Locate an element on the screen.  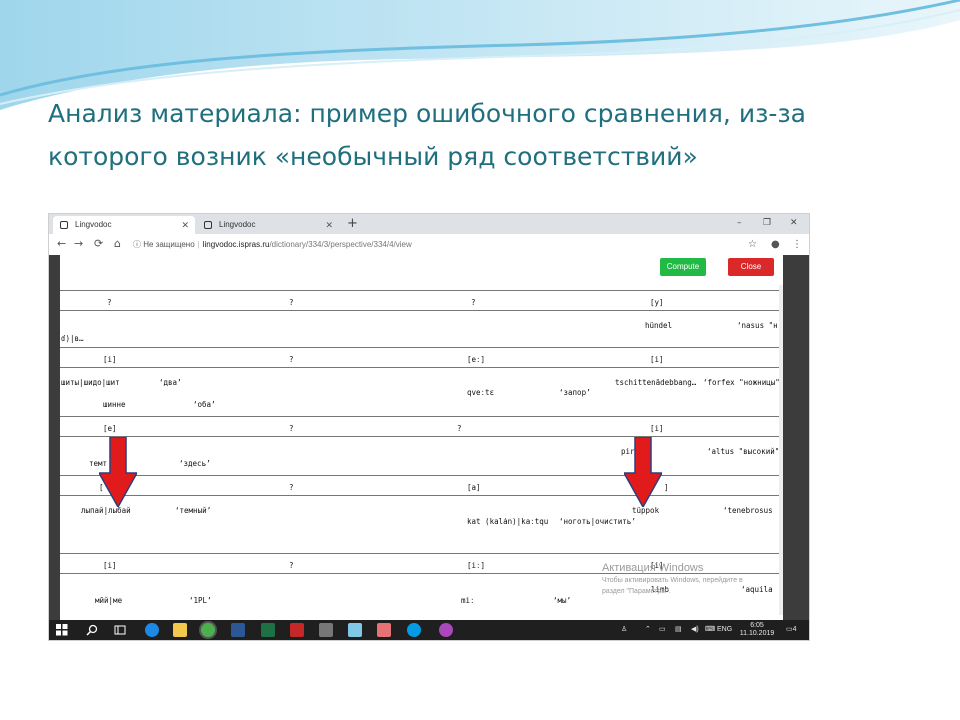
activation-watermark-title: Активация Windows is located at coordinates (653, 568).